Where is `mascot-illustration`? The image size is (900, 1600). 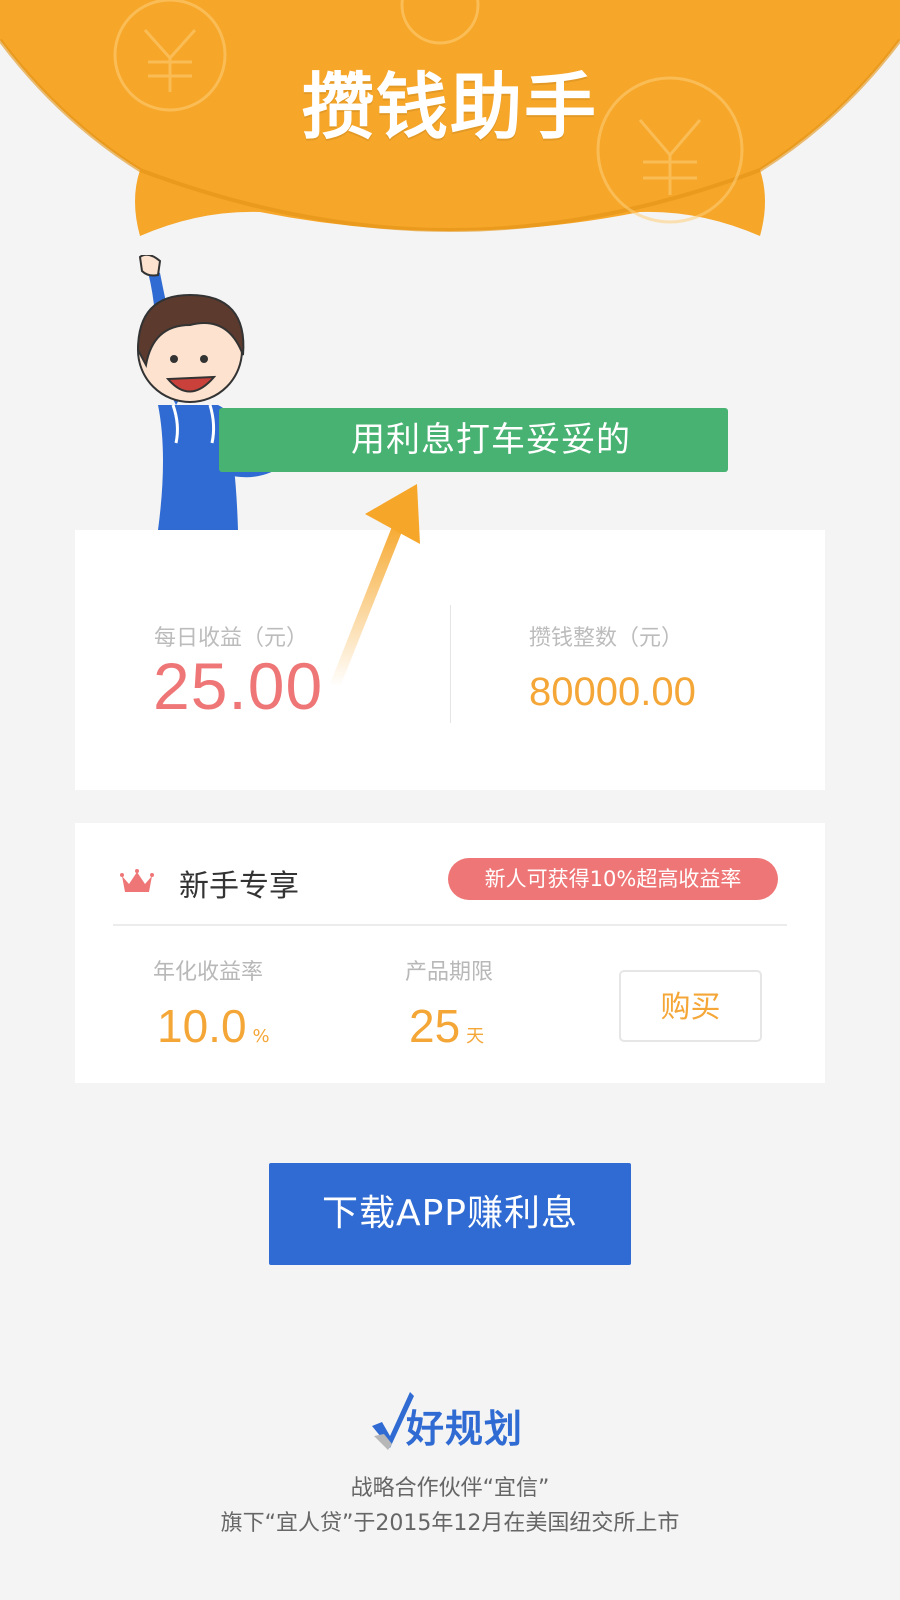 mascot-illustration is located at coordinates (227, 392).